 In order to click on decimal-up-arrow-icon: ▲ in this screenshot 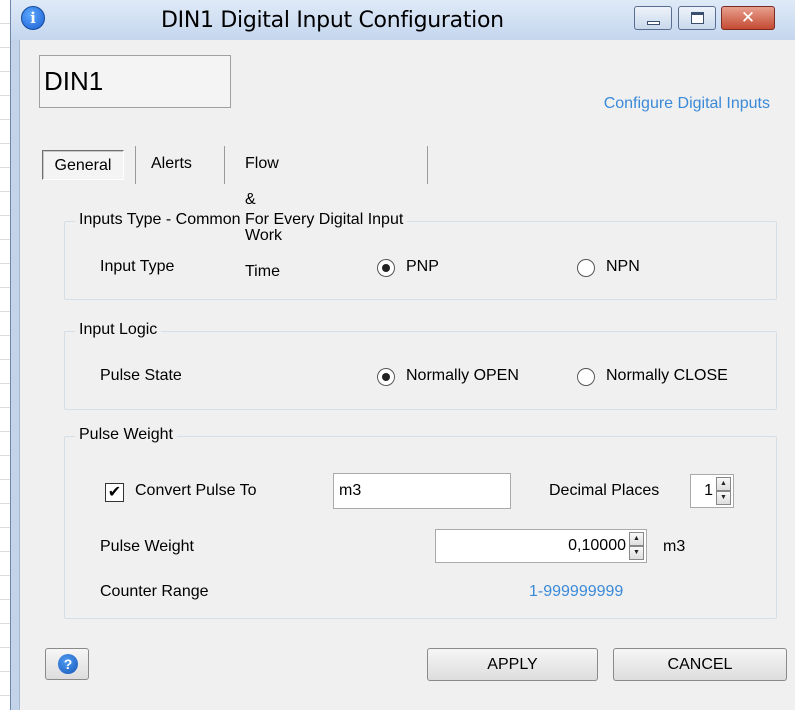, I will do `click(723, 484)`.